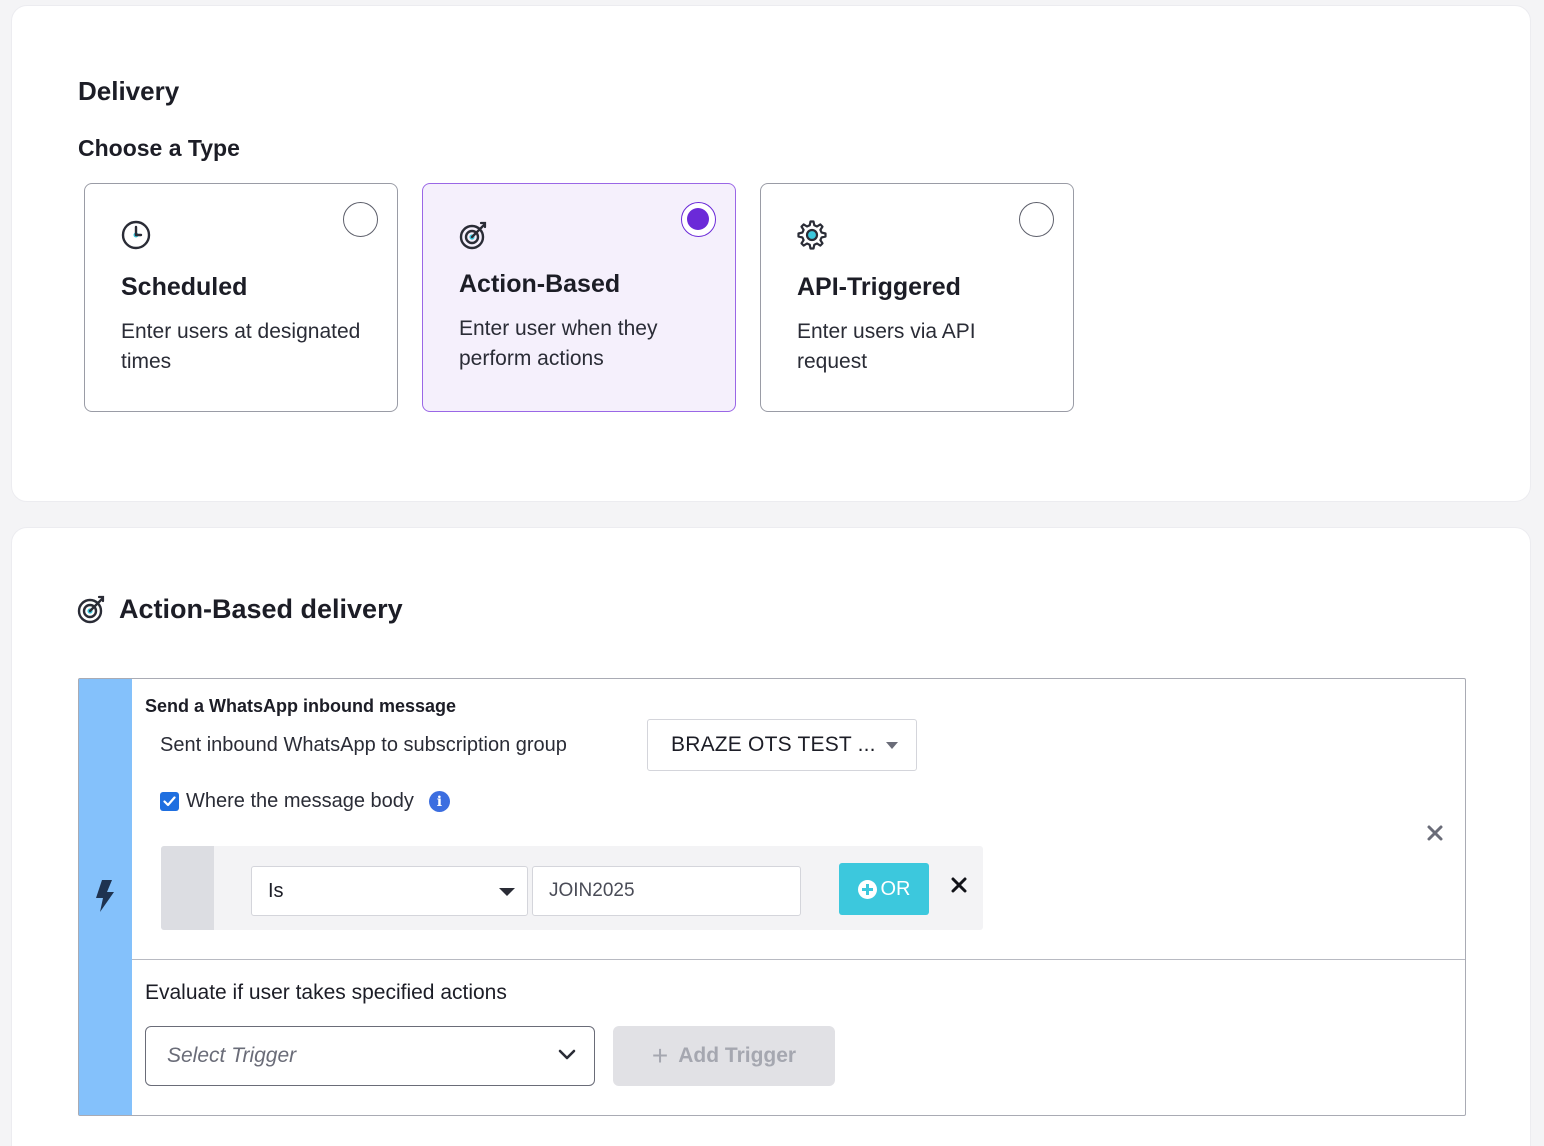 The image size is (1544, 1146). What do you see at coordinates (737, 1055) in the screenshot?
I see `add-trigger-label: Add Trigger` at bounding box center [737, 1055].